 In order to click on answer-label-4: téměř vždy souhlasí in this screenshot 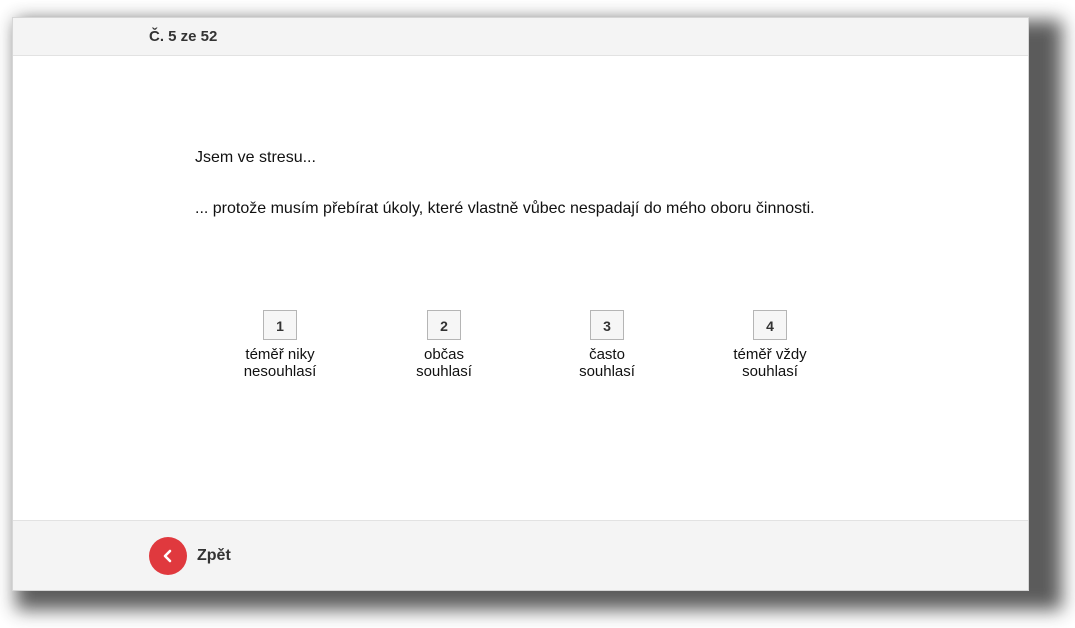, I will do `click(770, 363)`.